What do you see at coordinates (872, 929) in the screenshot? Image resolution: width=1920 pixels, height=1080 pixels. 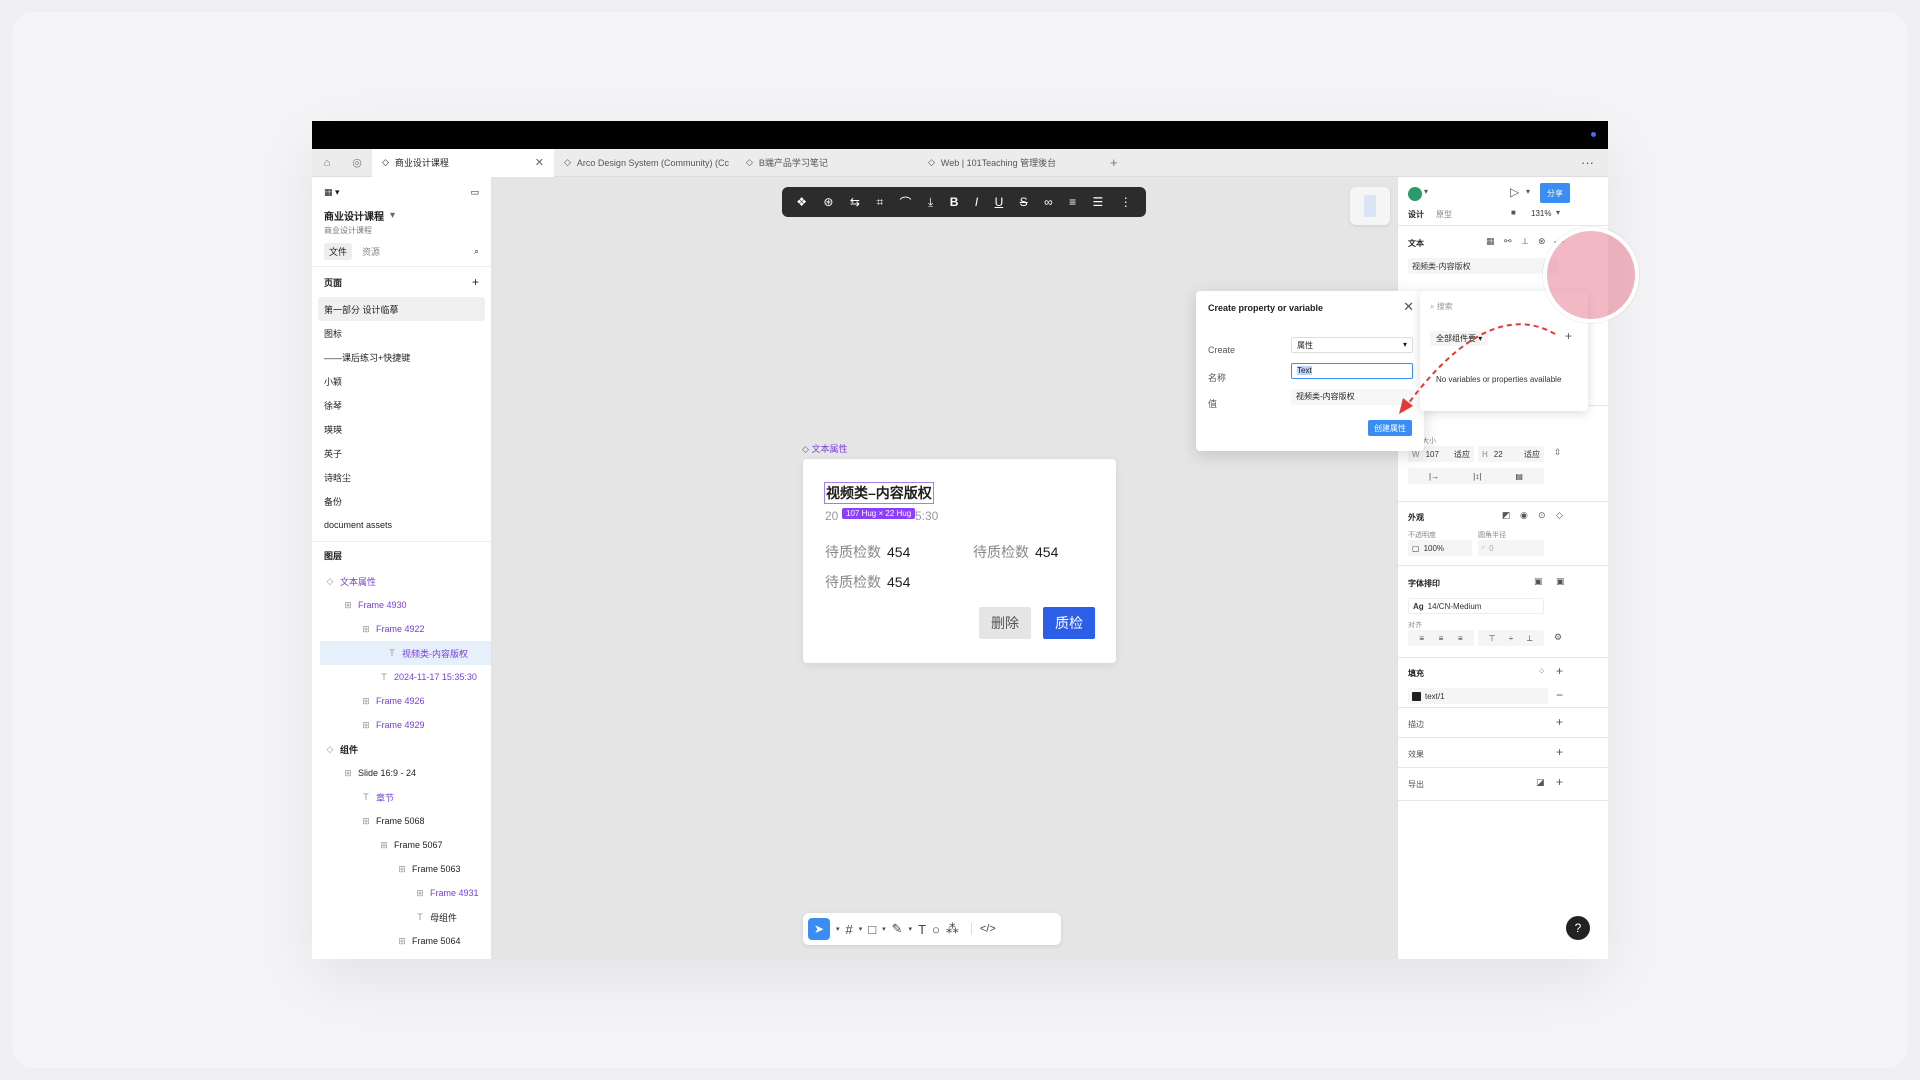 I see `rectangle-tool-icon: □` at bounding box center [872, 929].